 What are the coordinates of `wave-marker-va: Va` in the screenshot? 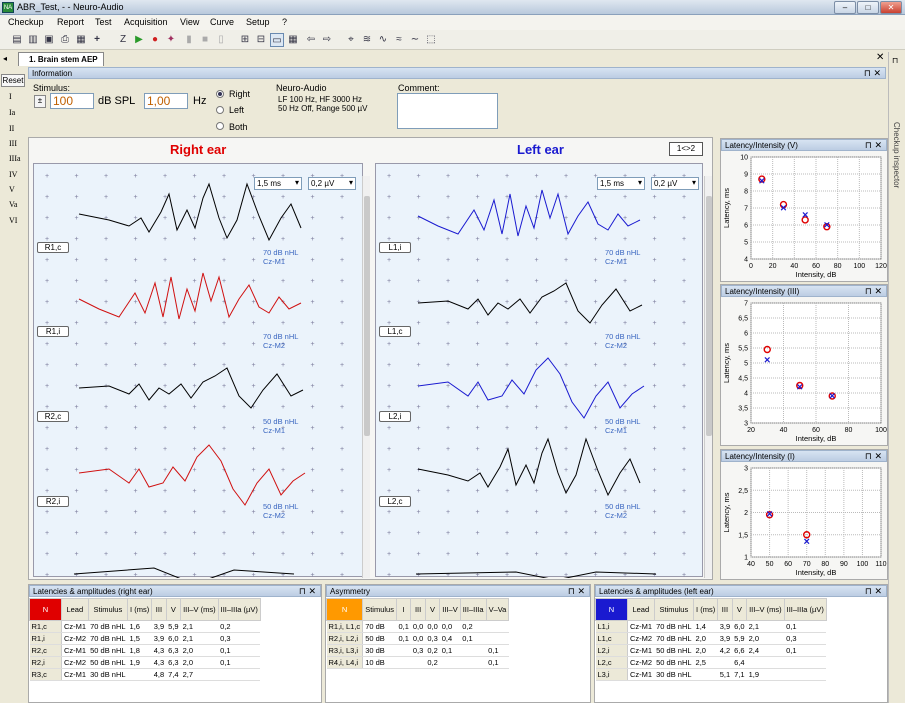 It's located at (13, 204).